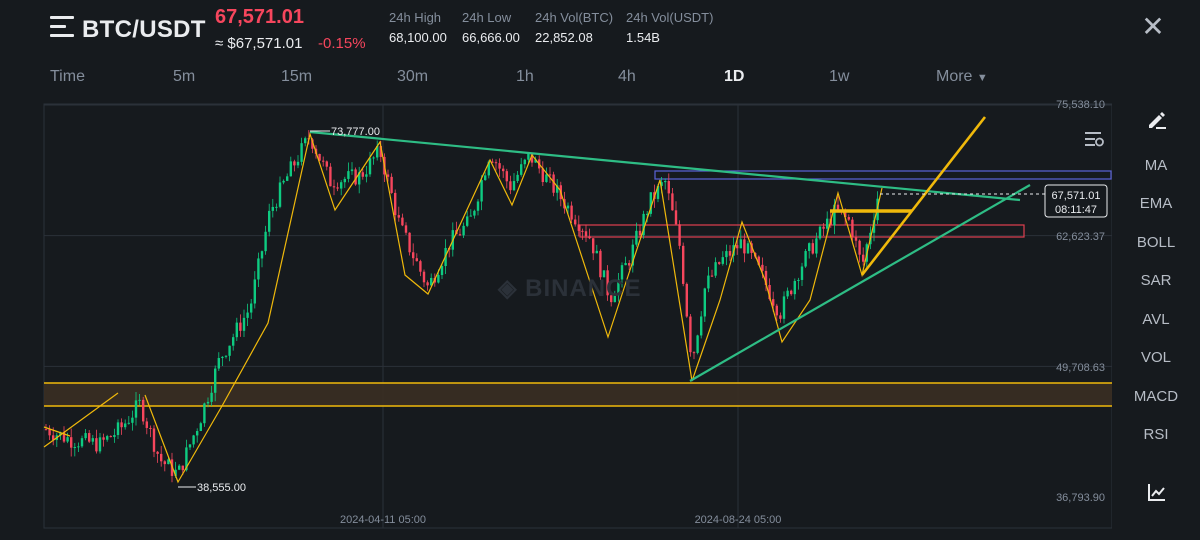 The height and width of the screenshot is (540, 1200). Describe the element at coordinates (1156, 319) in the screenshot. I see `indicator-avl: AVL` at that location.